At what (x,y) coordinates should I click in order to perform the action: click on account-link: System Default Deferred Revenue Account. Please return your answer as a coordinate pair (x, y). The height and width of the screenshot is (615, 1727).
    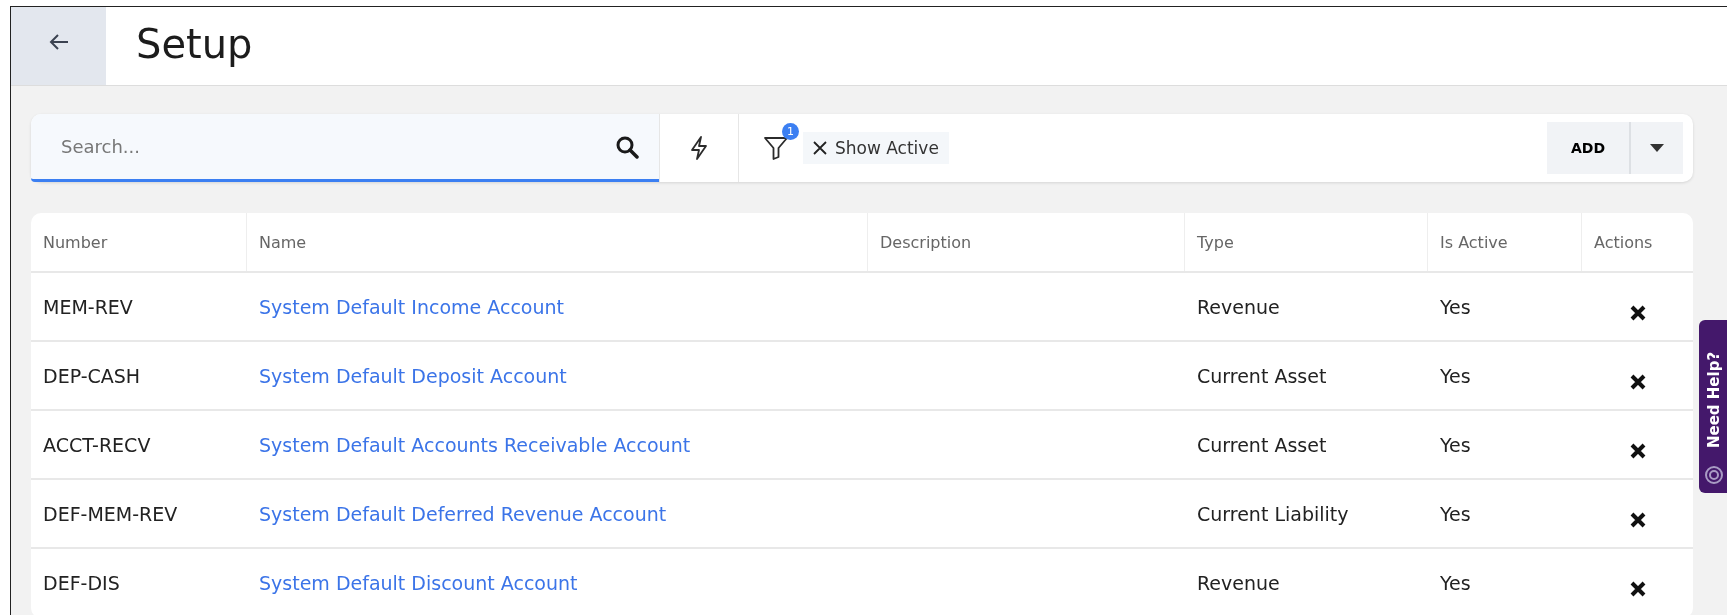
    Looking at the image, I should click on (463, 513).